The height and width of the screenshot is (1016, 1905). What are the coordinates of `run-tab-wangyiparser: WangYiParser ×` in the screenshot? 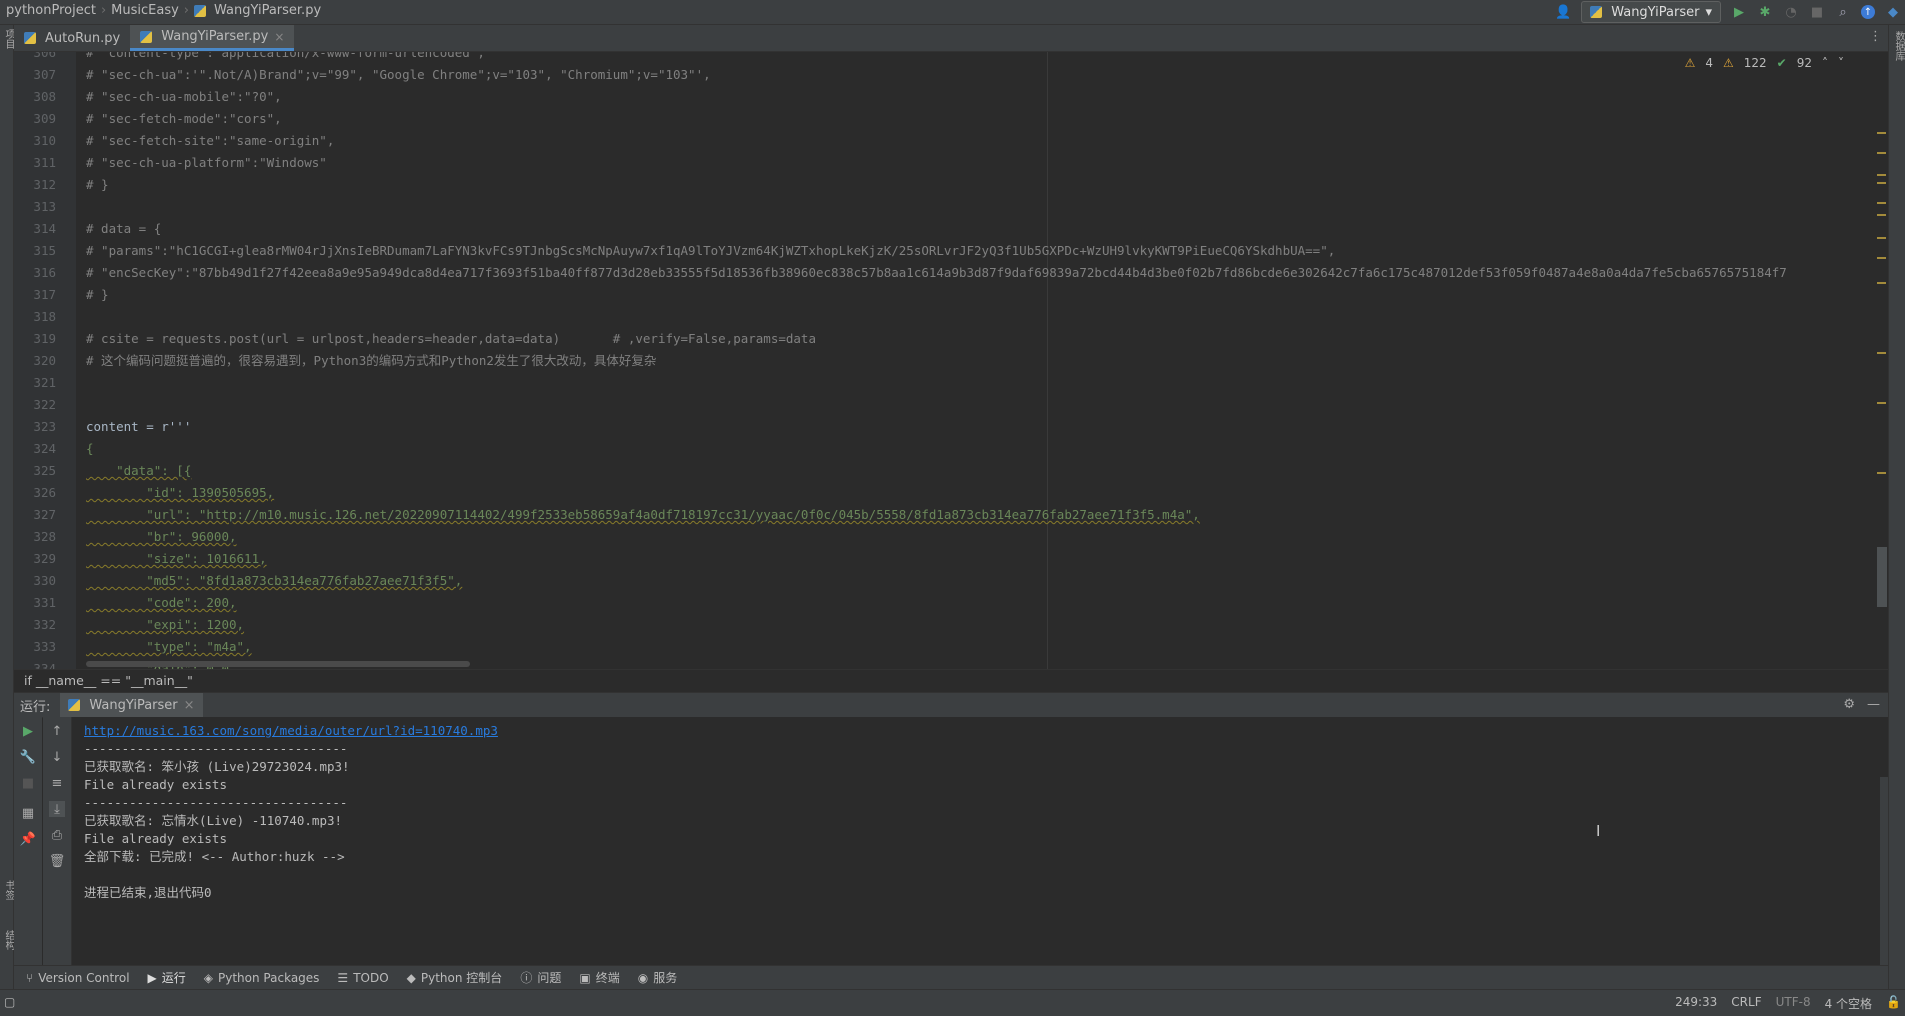 It's located at (131, 705).